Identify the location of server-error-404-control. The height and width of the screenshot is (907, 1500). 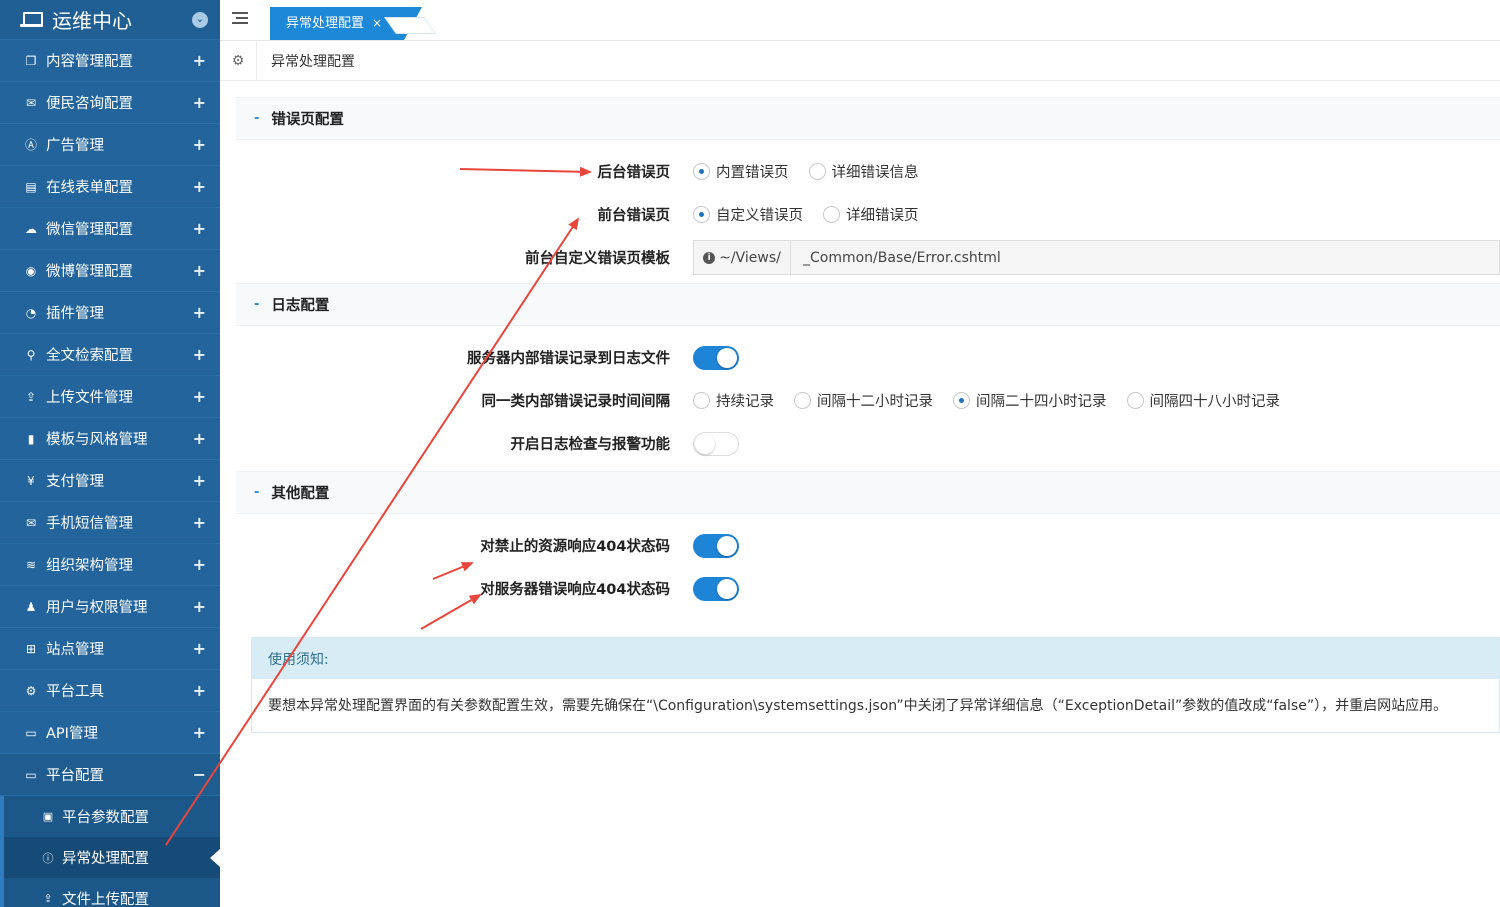
(716, 588).